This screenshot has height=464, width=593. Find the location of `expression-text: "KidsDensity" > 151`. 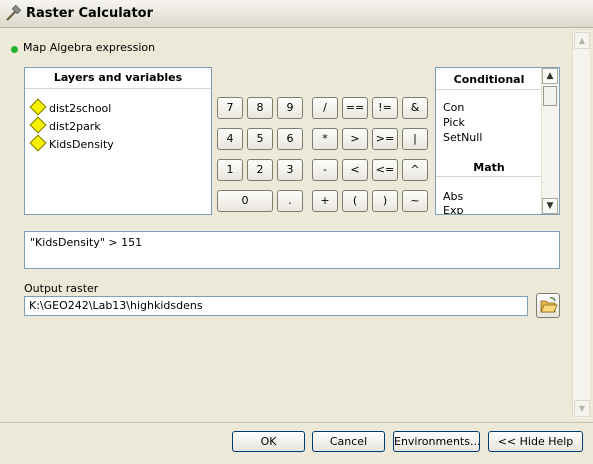

expression-text: "KidsDensity" > 151 is located at coordinates (86, 242).